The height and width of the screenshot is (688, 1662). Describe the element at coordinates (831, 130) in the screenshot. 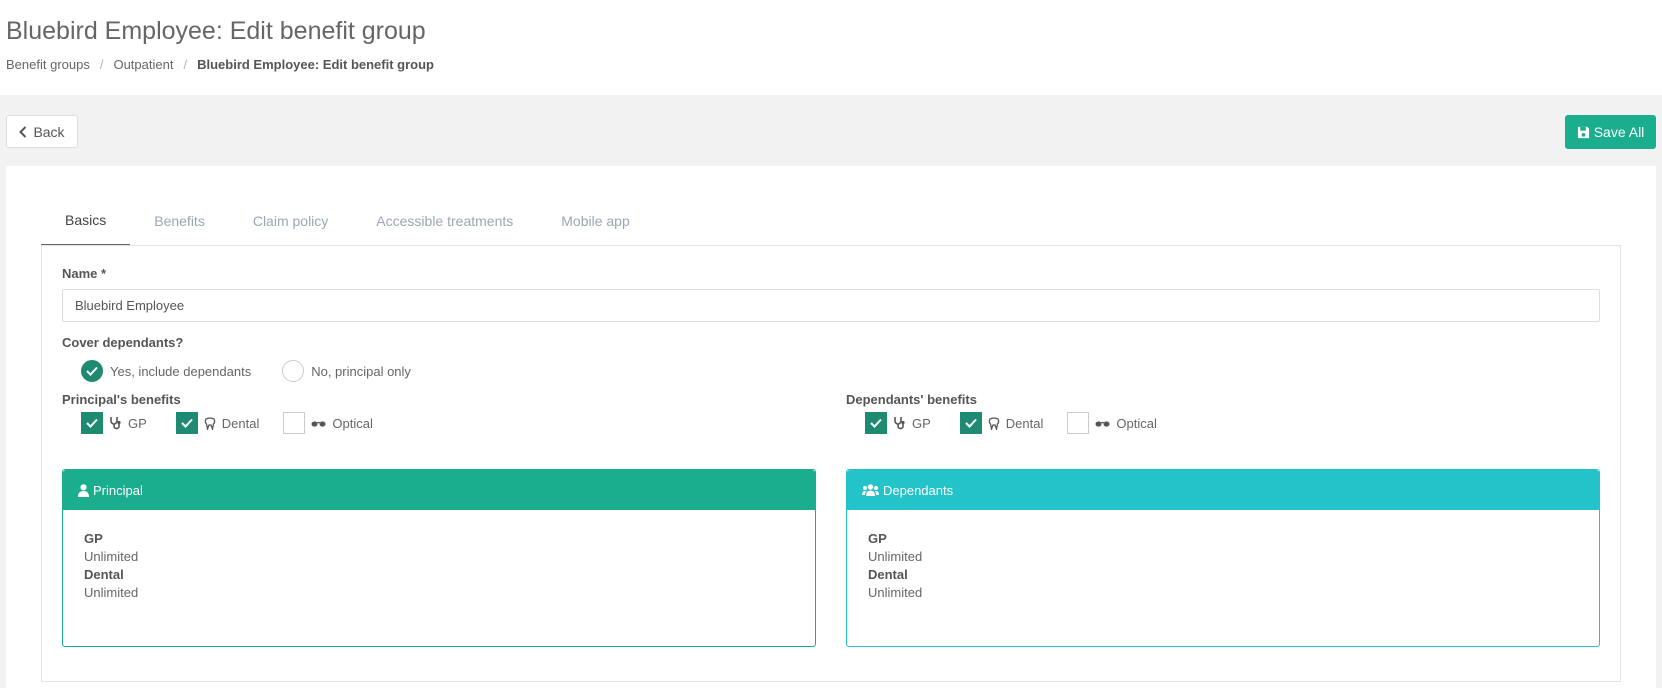

I see `toolbar: Back Save All` at that location.